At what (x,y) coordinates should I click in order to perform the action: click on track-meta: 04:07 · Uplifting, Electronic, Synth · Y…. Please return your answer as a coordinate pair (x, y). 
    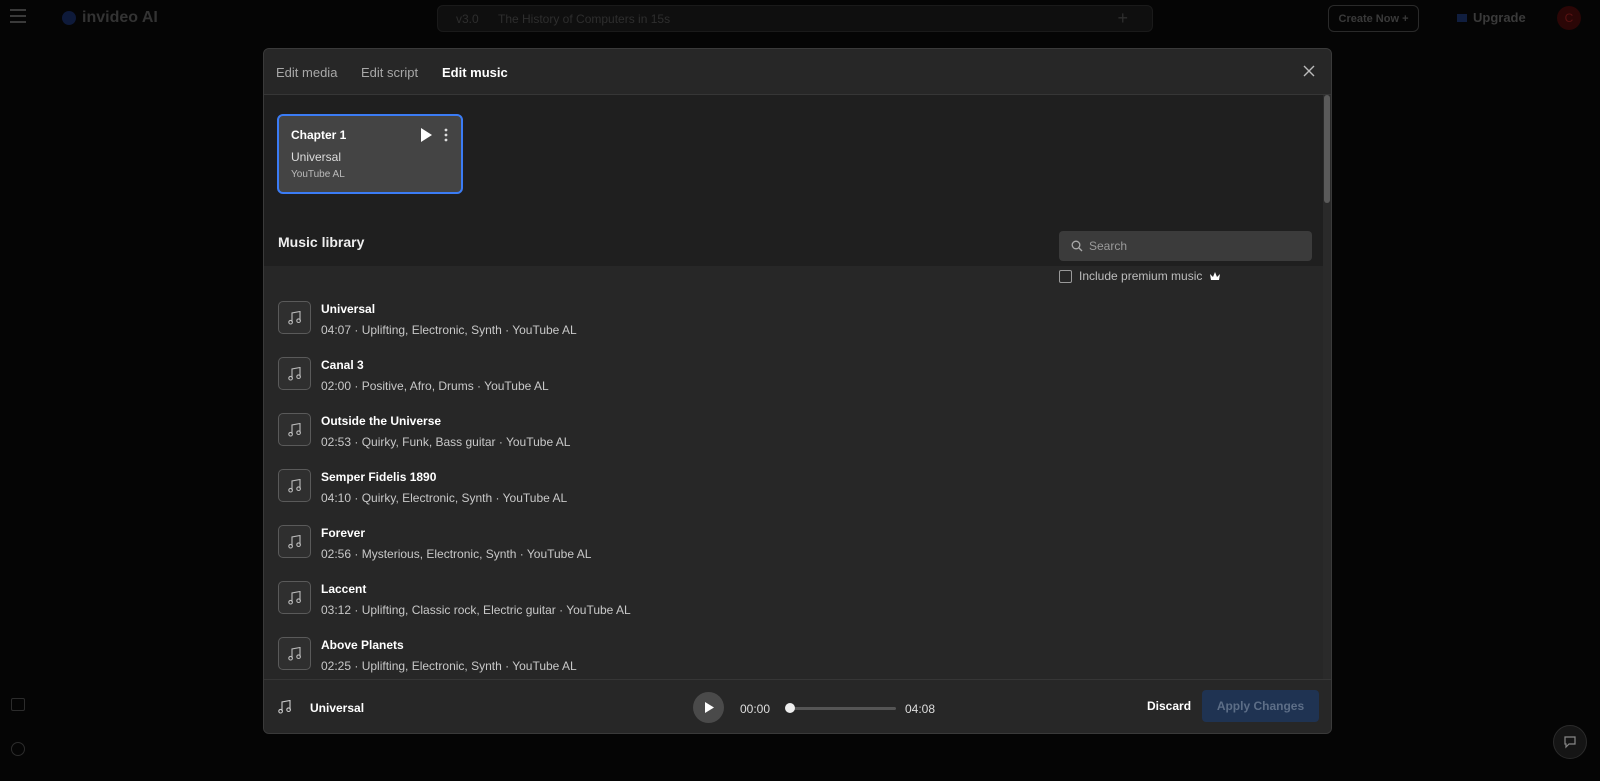
    Looking at the image, I should click on (449, 330).